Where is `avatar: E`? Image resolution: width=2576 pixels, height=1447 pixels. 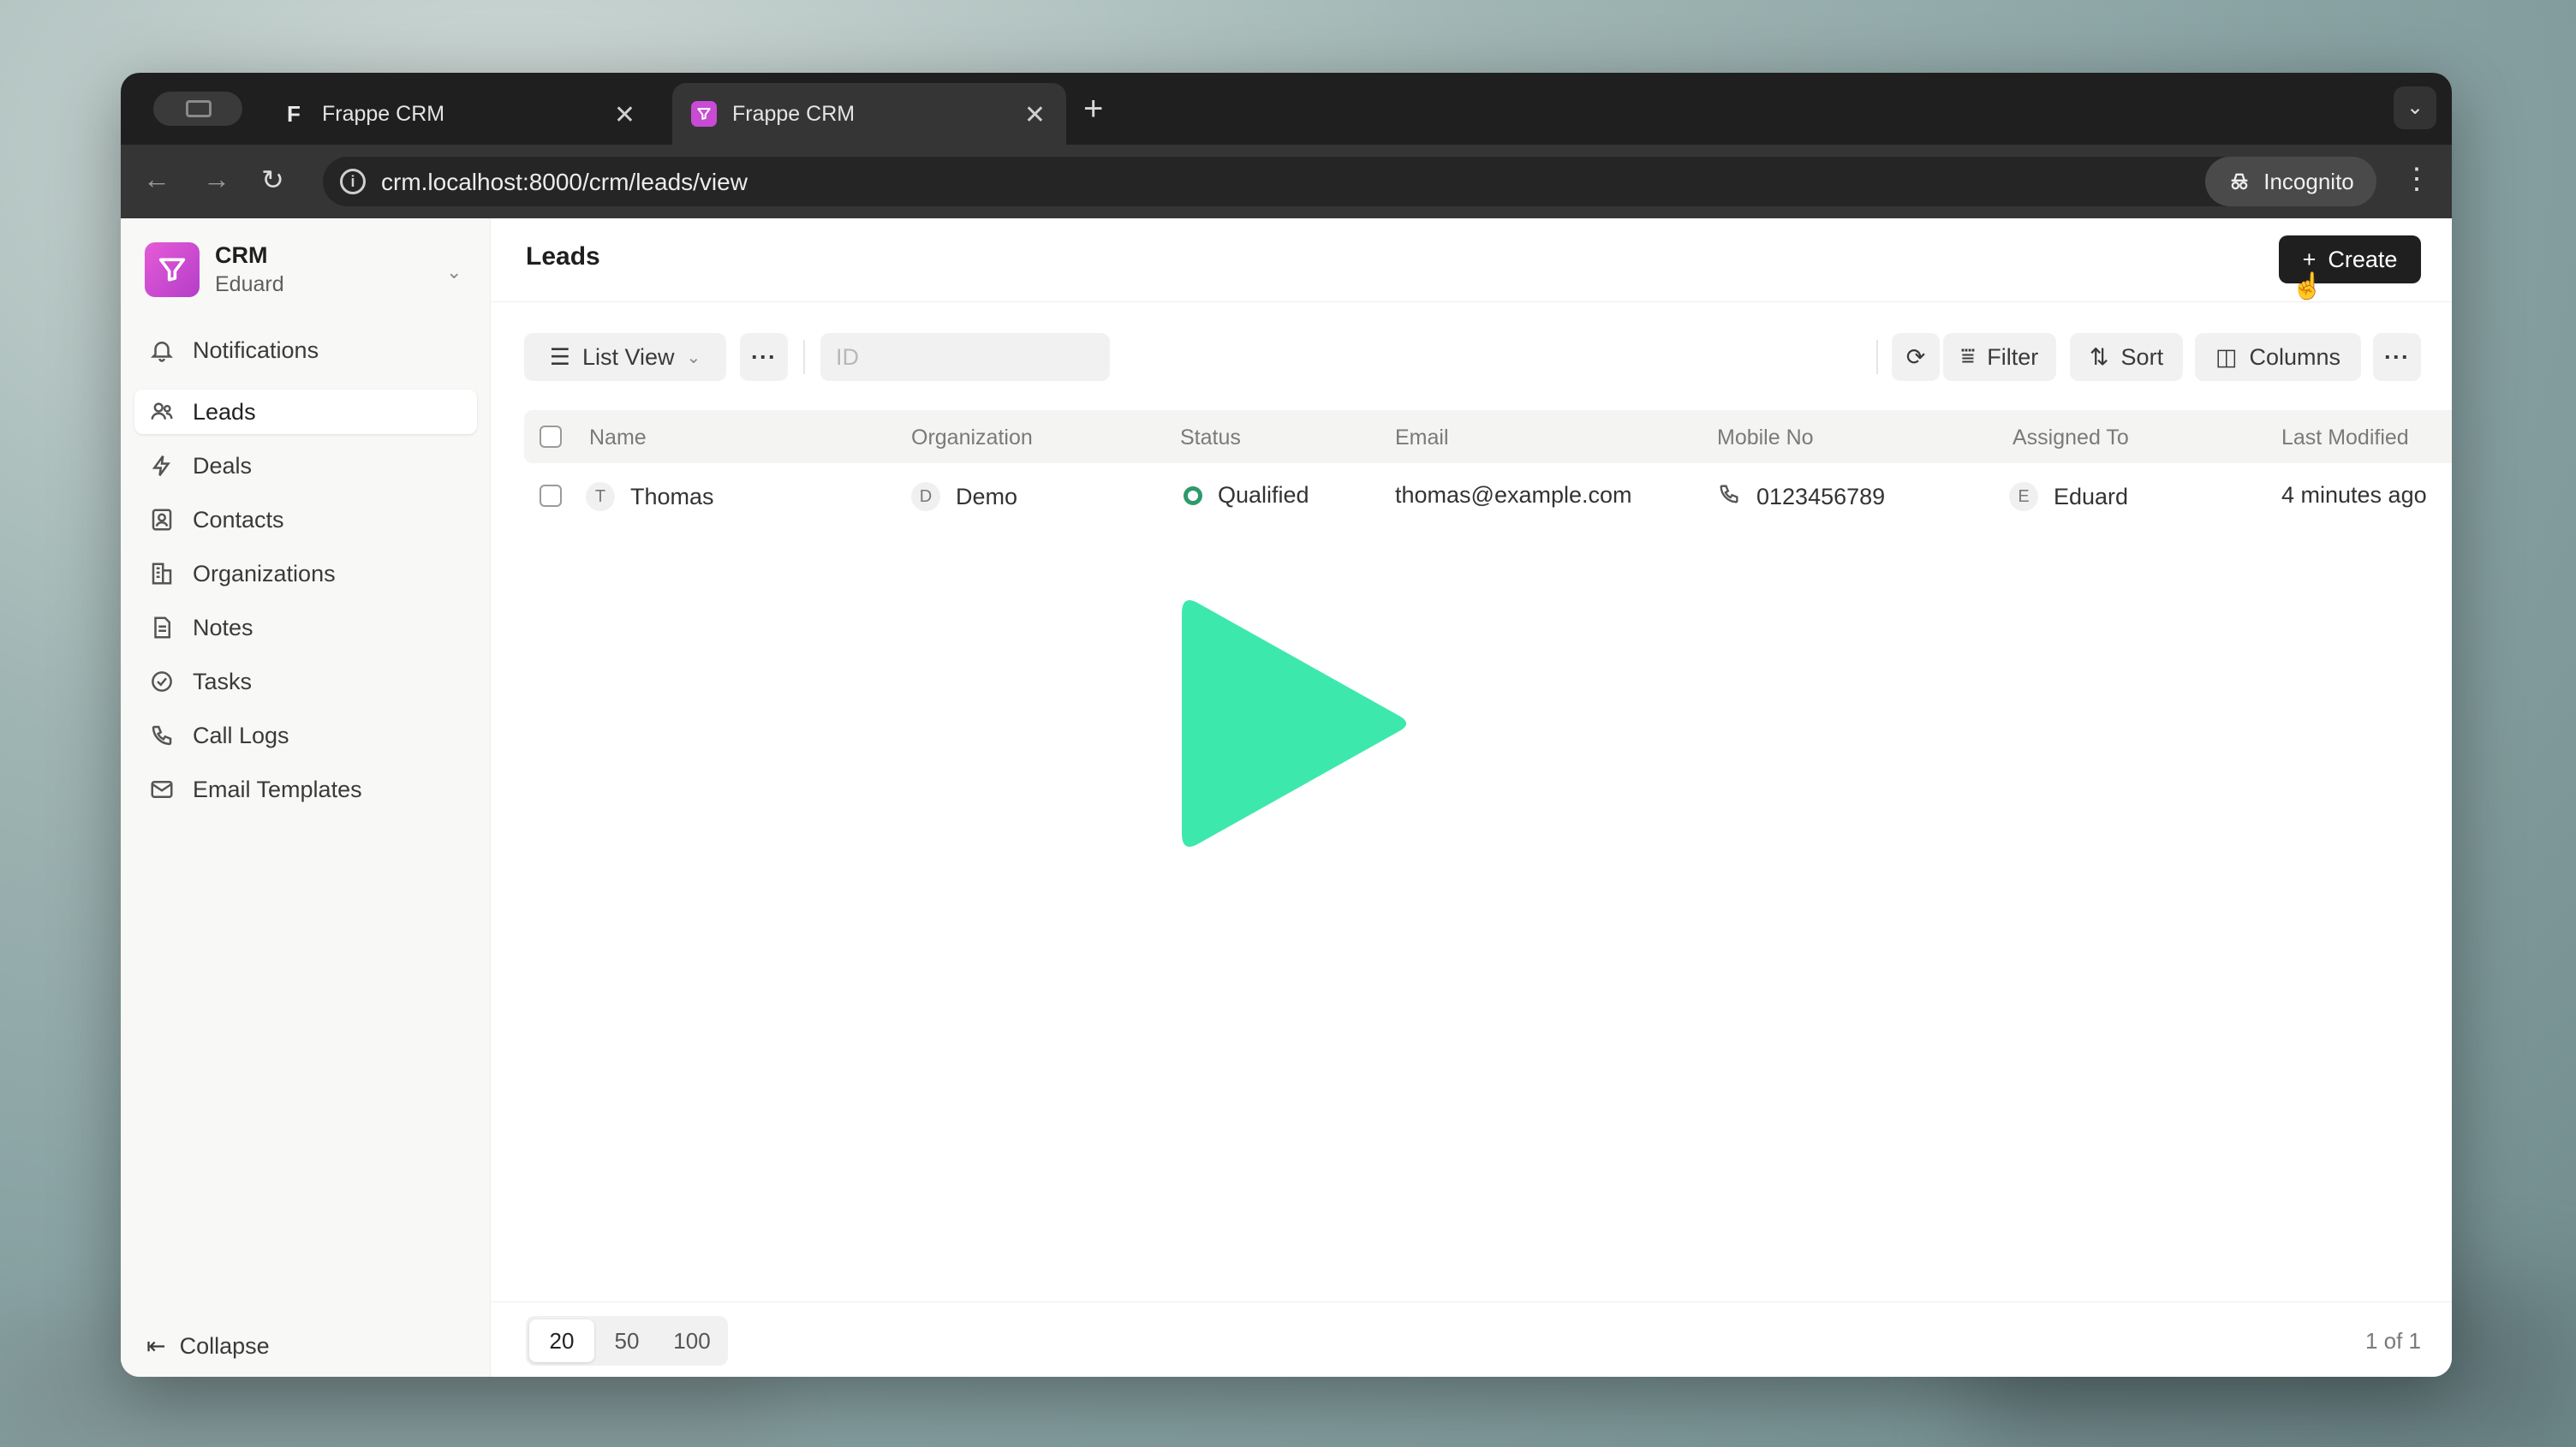 avatar: E is located at coordinates (2023, 496).